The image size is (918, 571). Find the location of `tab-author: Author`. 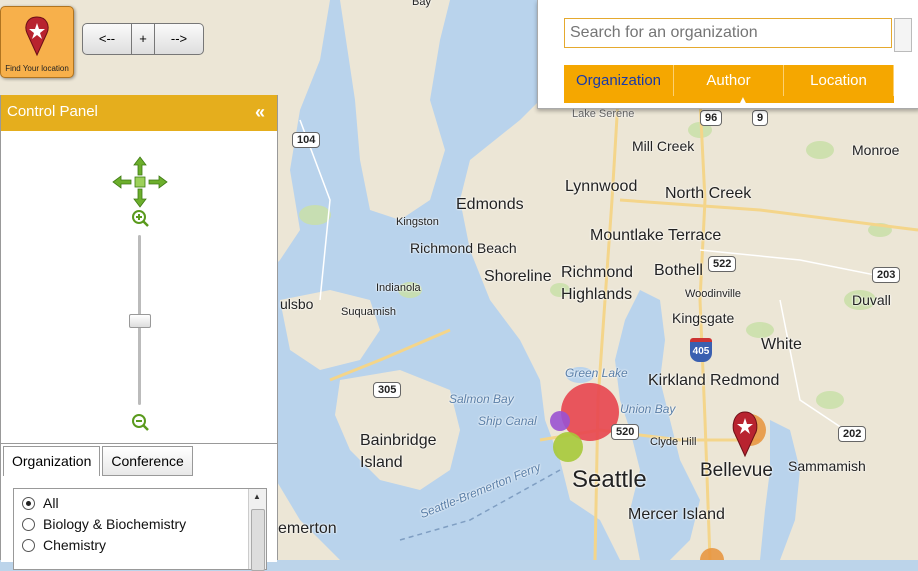

tab-author: Author is located at coordinates (729, 80).